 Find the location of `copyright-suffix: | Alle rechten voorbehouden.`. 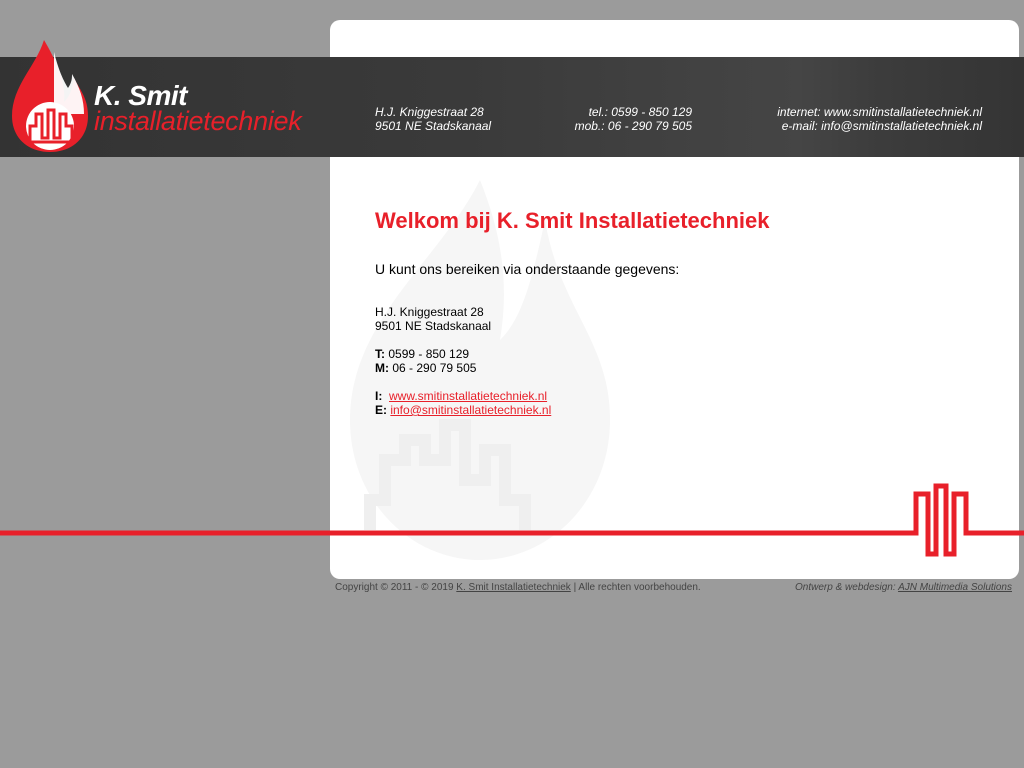

copyright-suffix: | Alle rechten voorbehouden. is located at coordinates (637, 587).